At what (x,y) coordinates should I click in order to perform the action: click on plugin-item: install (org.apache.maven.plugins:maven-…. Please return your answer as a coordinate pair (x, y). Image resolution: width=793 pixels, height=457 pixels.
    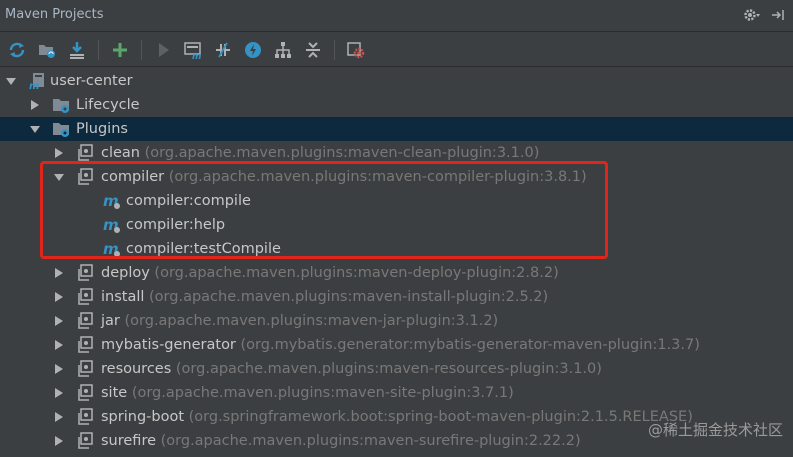
    Looking at the image, I should click on (396, 297).